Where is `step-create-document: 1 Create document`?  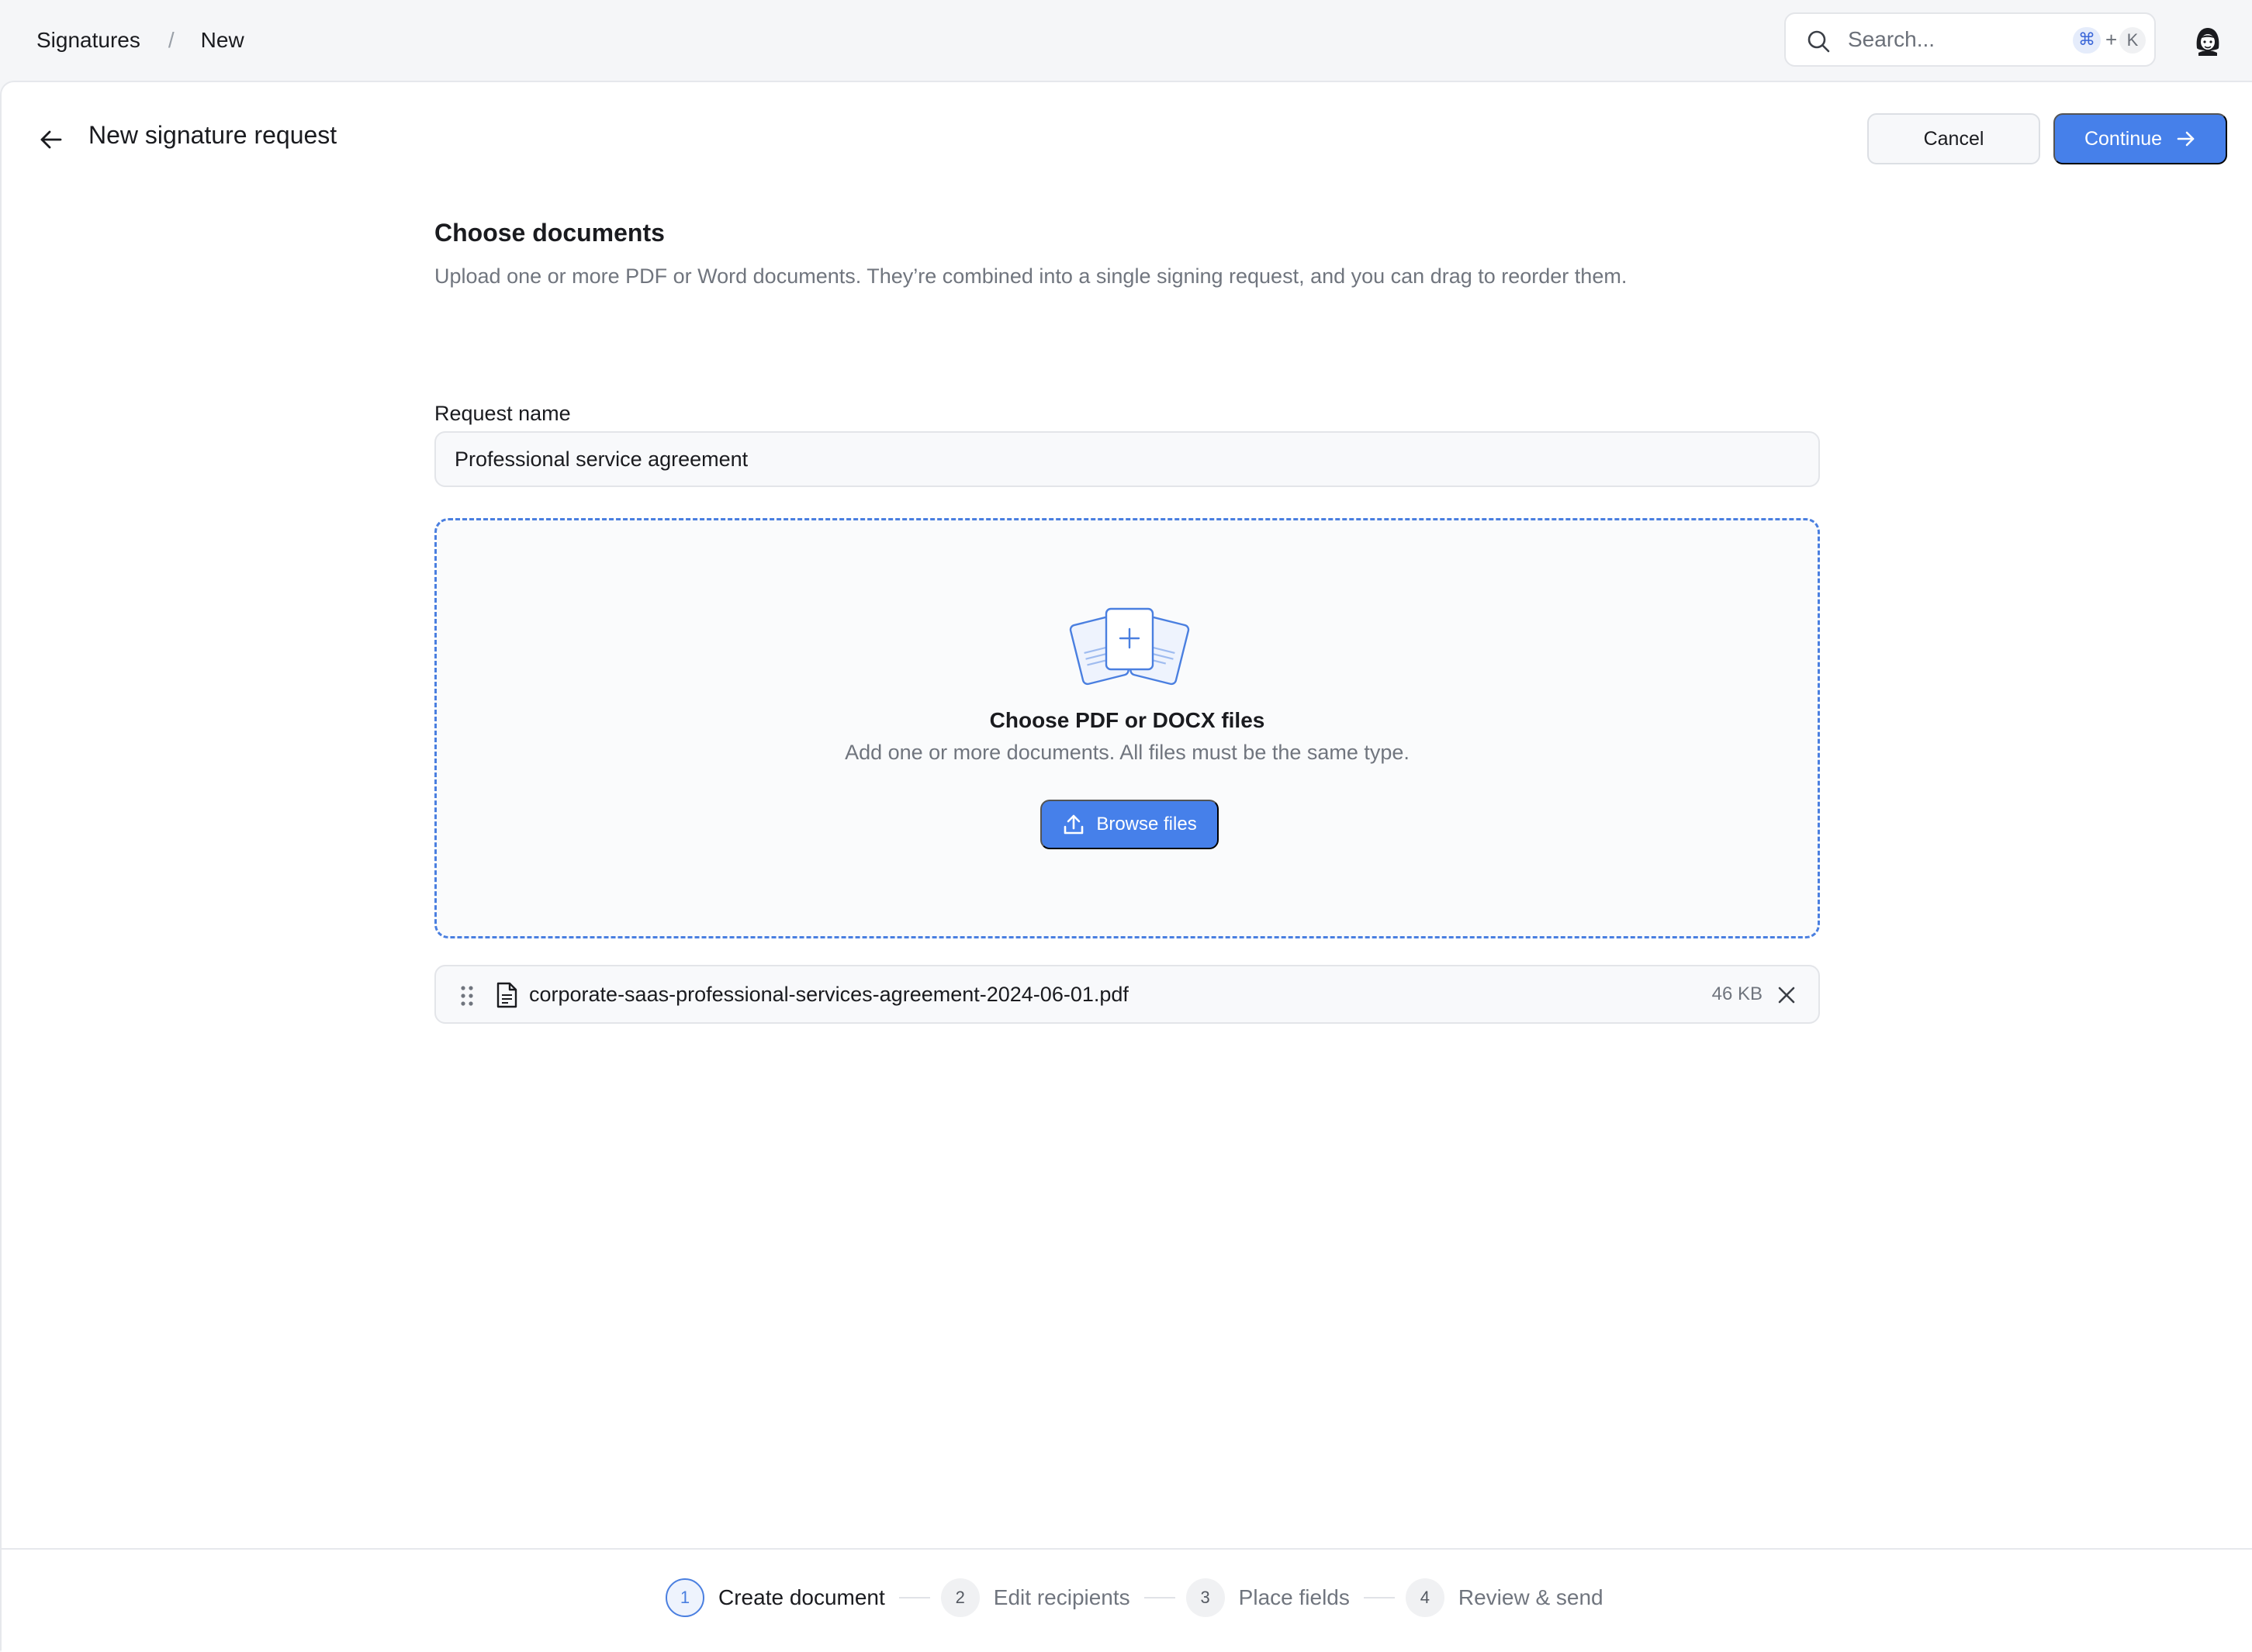 step-create-document: 1 Create document is located at coordinates (776, 1597).